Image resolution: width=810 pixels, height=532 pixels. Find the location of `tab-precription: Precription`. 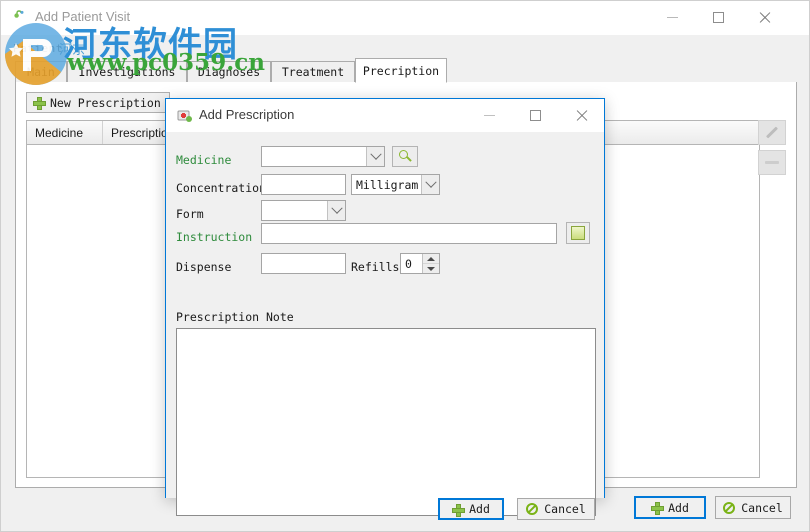

tab-precription: Precription is located at coordinates (401, 70).